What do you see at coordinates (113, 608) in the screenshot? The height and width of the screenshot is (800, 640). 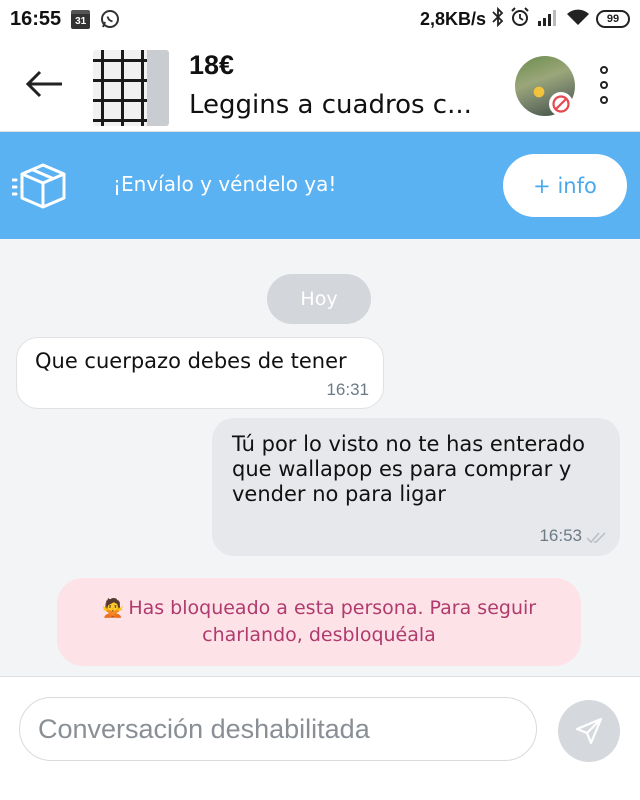 I see `person-gesturing-no-icon: 🙅` at bounding box center [113, 608].